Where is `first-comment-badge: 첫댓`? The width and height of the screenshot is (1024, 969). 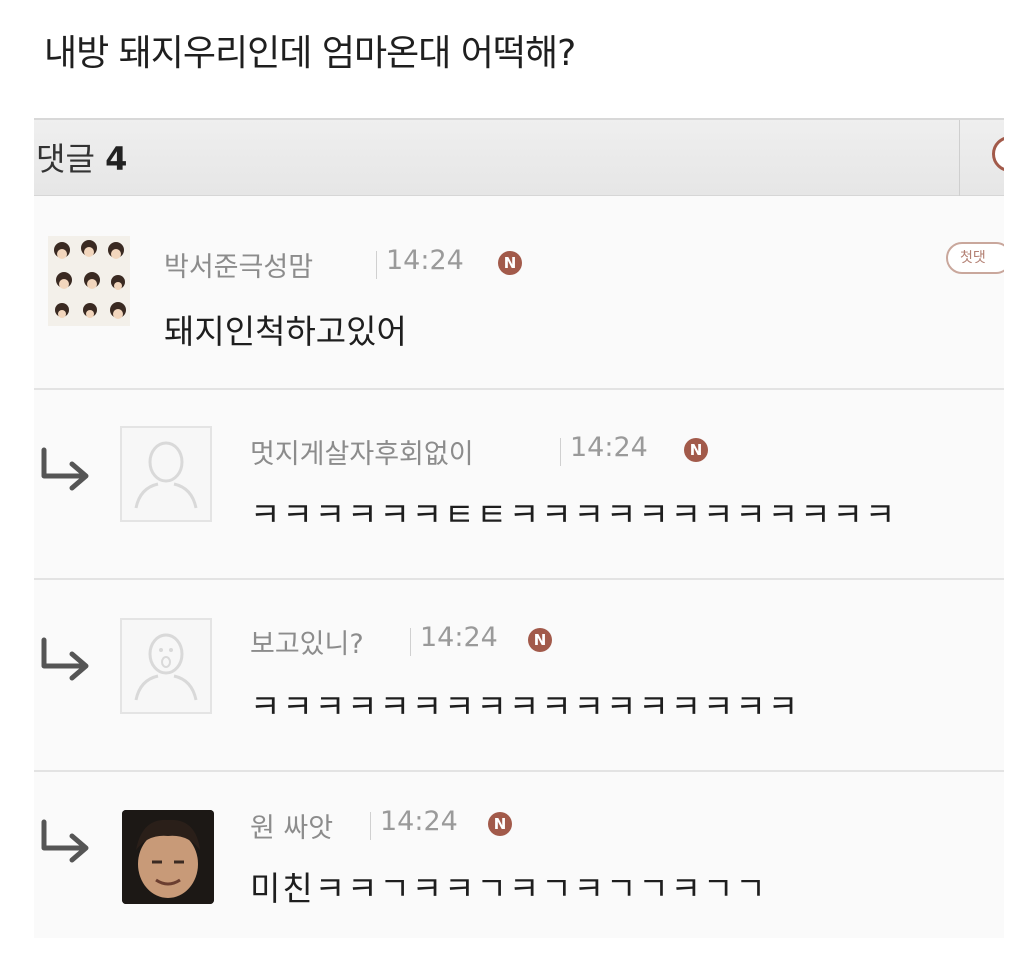
first-comment-badge: 첫댓 is located at coordinates (975, 258).